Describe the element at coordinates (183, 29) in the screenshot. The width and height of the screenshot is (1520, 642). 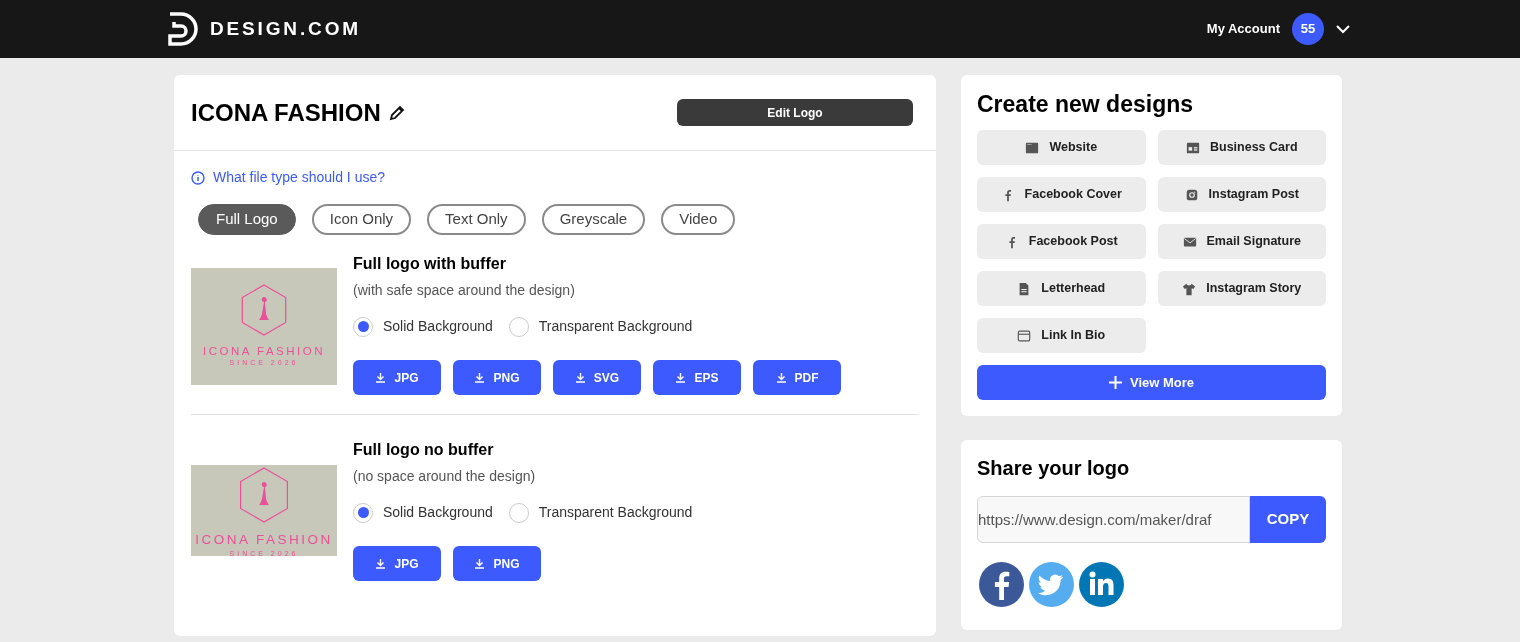
I see `logo-icon` at that location.